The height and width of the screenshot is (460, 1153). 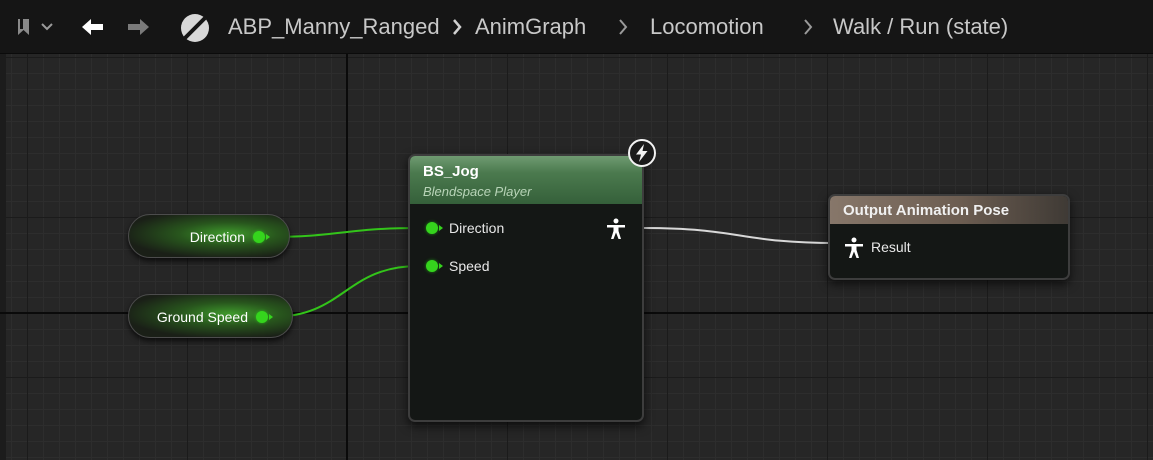 I want to click on breadcrumb-item: AnimGraph, so click(x=530, y=27).